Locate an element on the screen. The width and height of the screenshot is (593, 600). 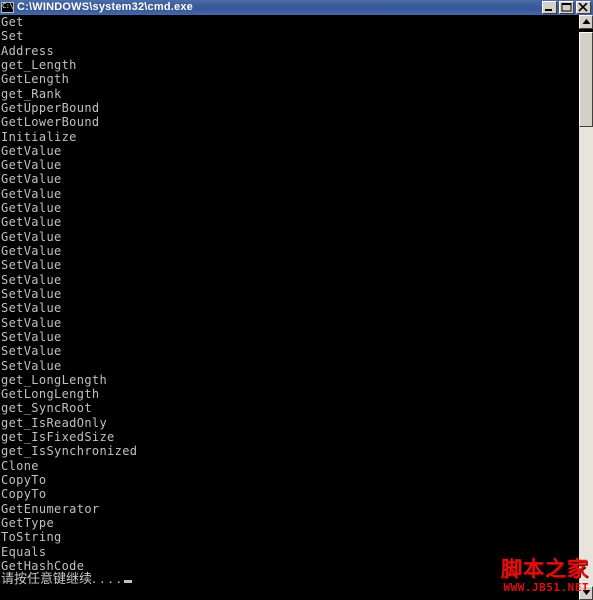
vertical-scrollbar is located at coordinates (585, 307).